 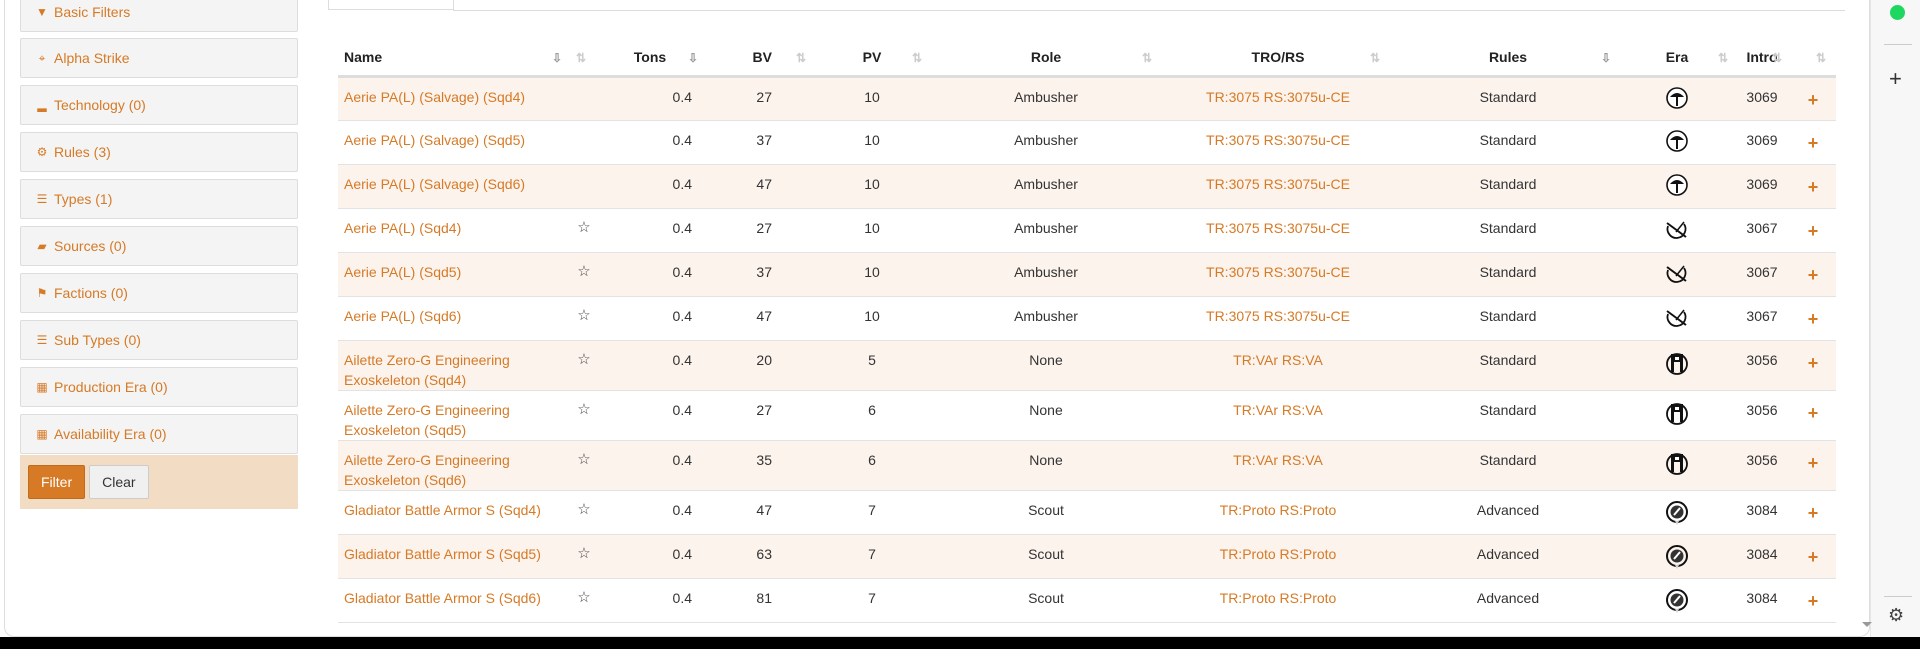 I want to click on filter-panel: ☰ Sub Types (0), so click(x=159, y=340).